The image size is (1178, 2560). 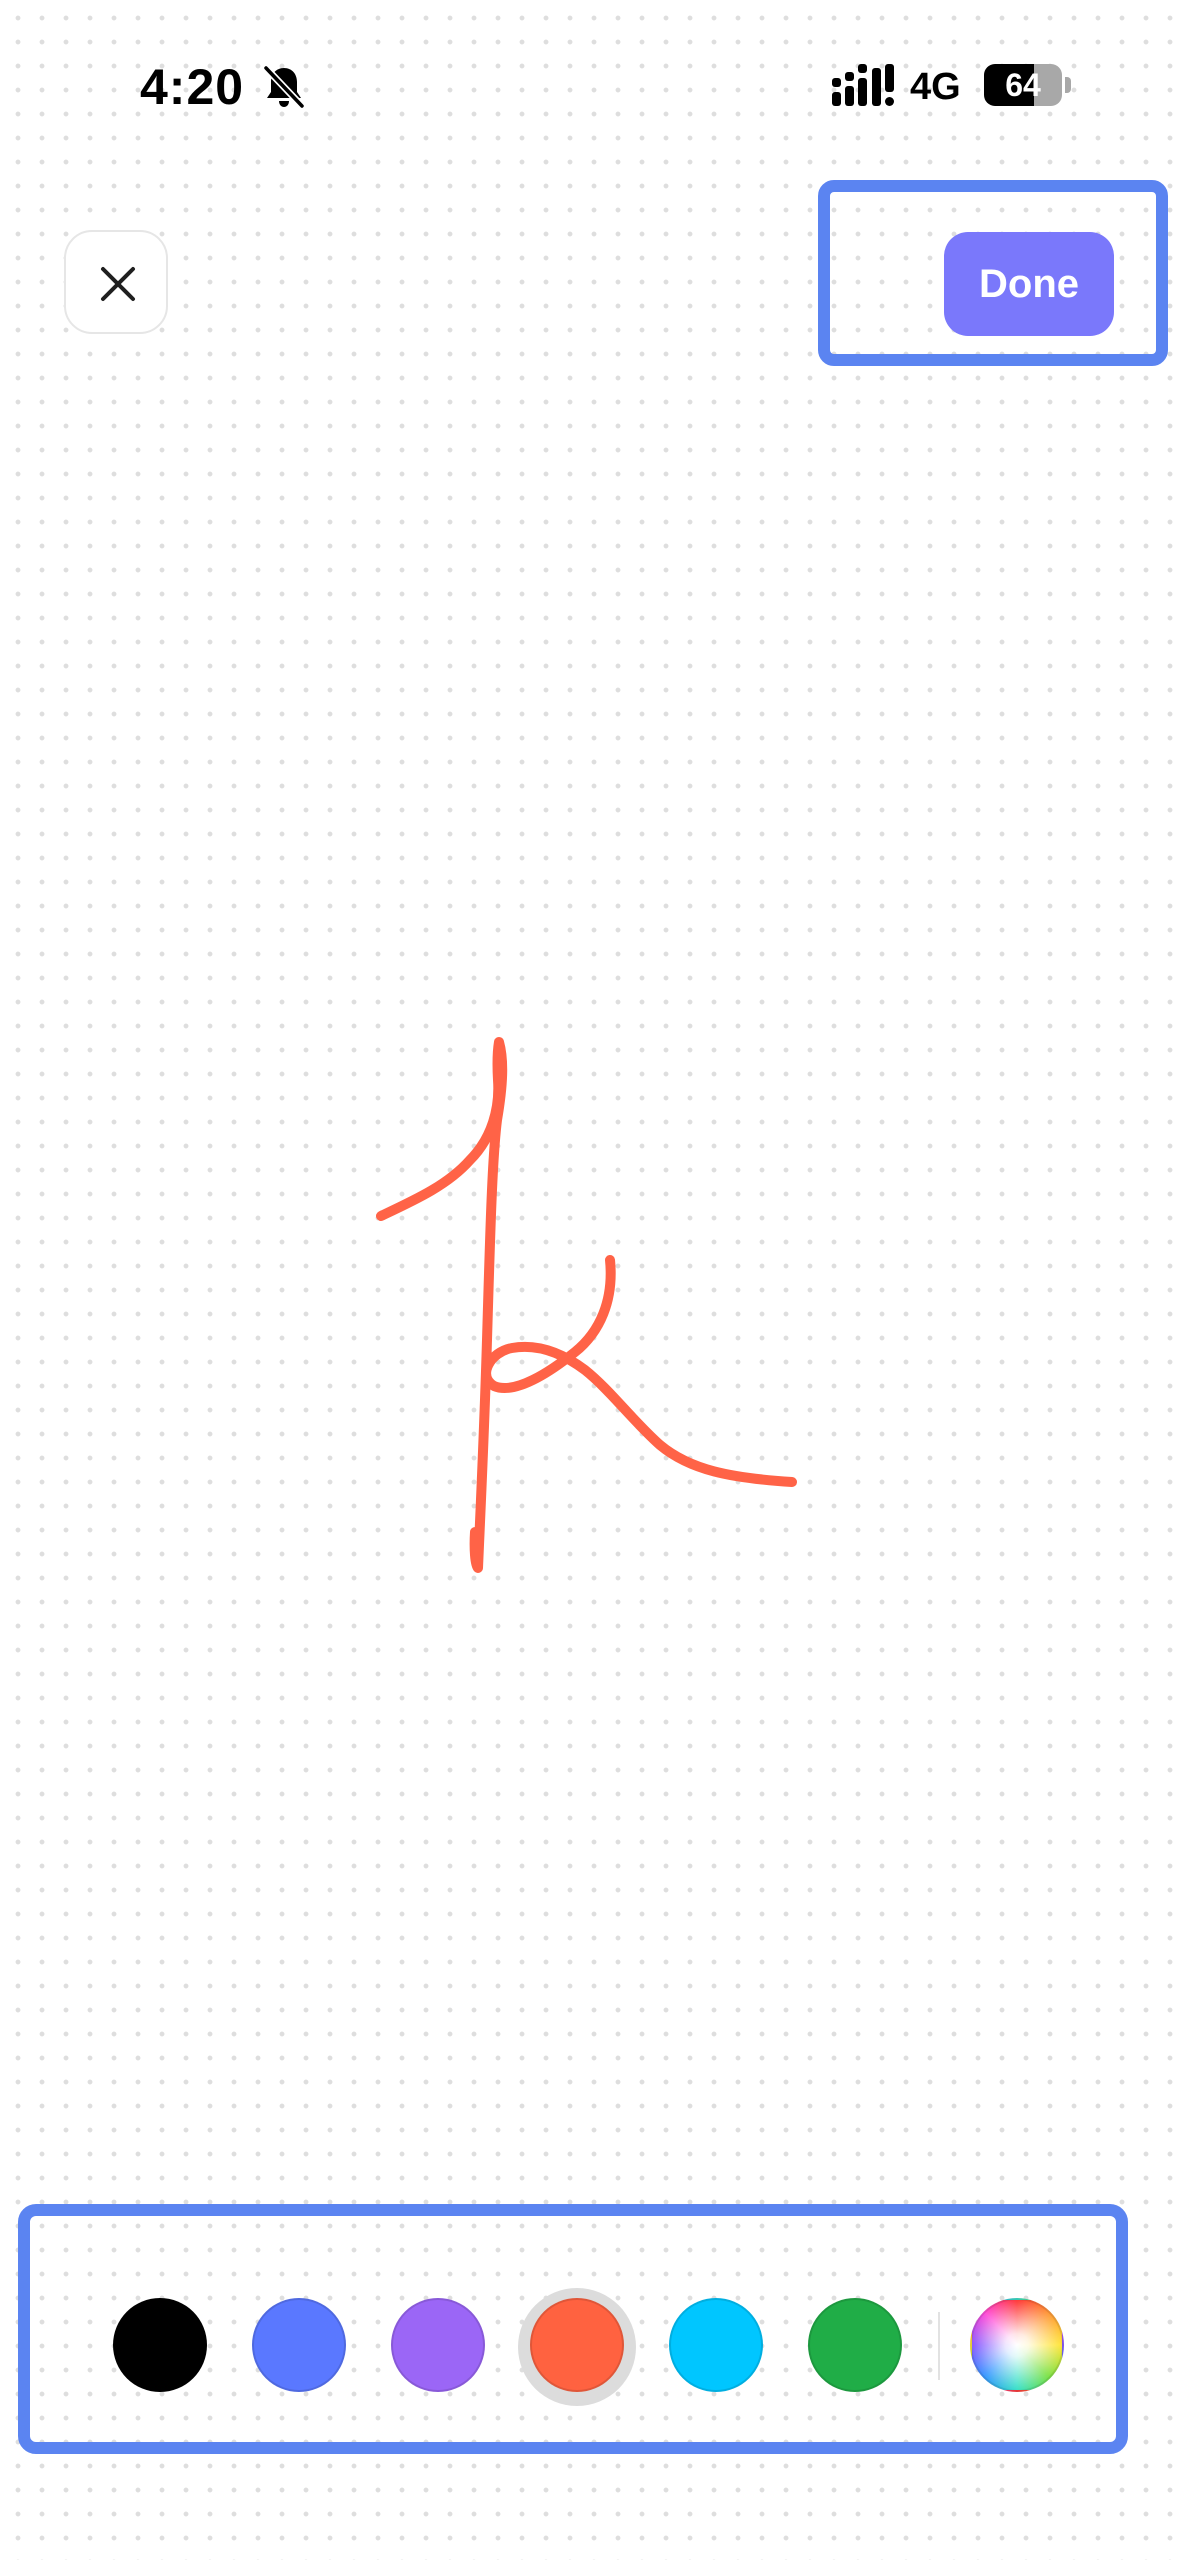 What do you see at coordinates (716, 2345) in the screenshot?
I see `color-swatch-cyan` at bounding box center [716, 2345].